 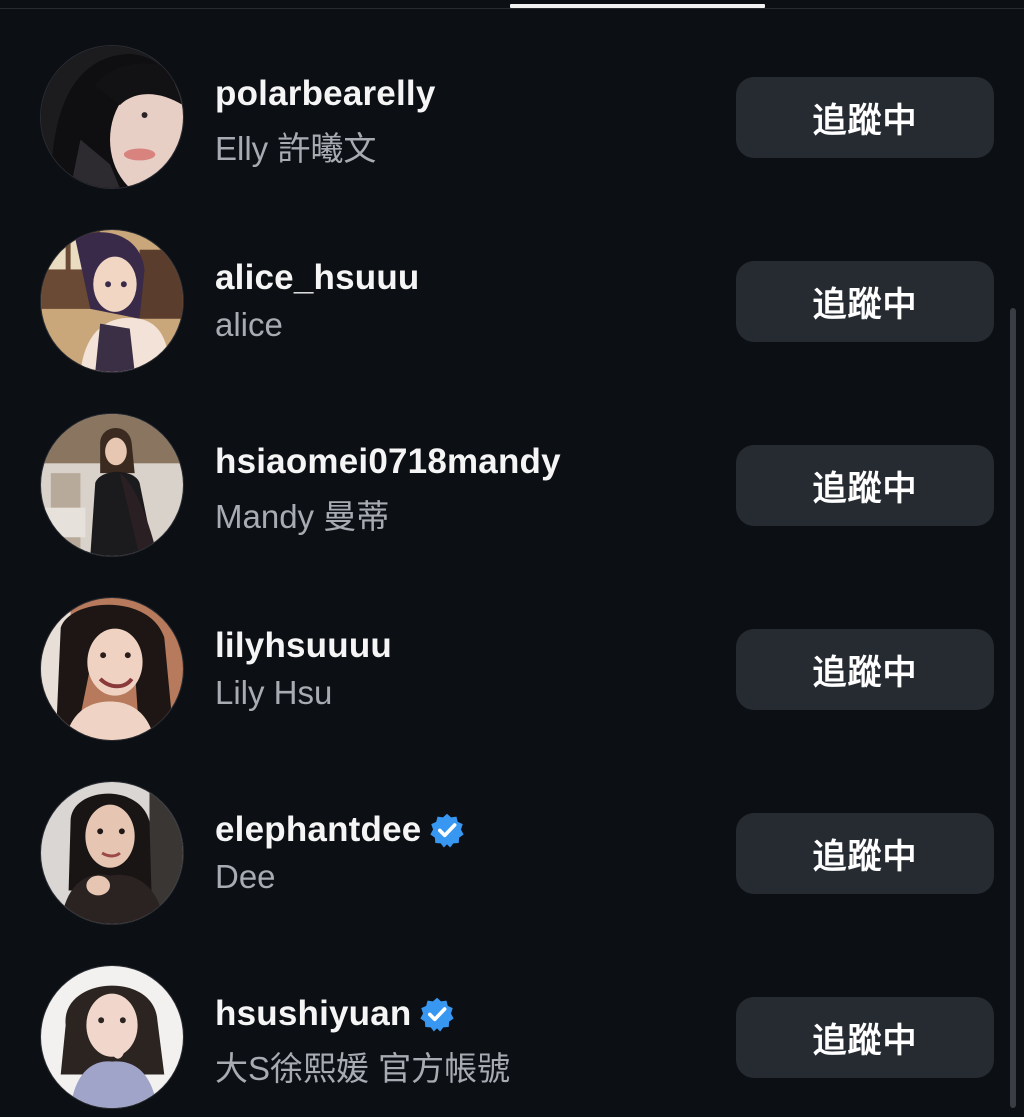 What do you see at coordinates (296, 148) in the screenshot?
I see `display-name: Elly 許曦文` at bounding box center [296, 148].